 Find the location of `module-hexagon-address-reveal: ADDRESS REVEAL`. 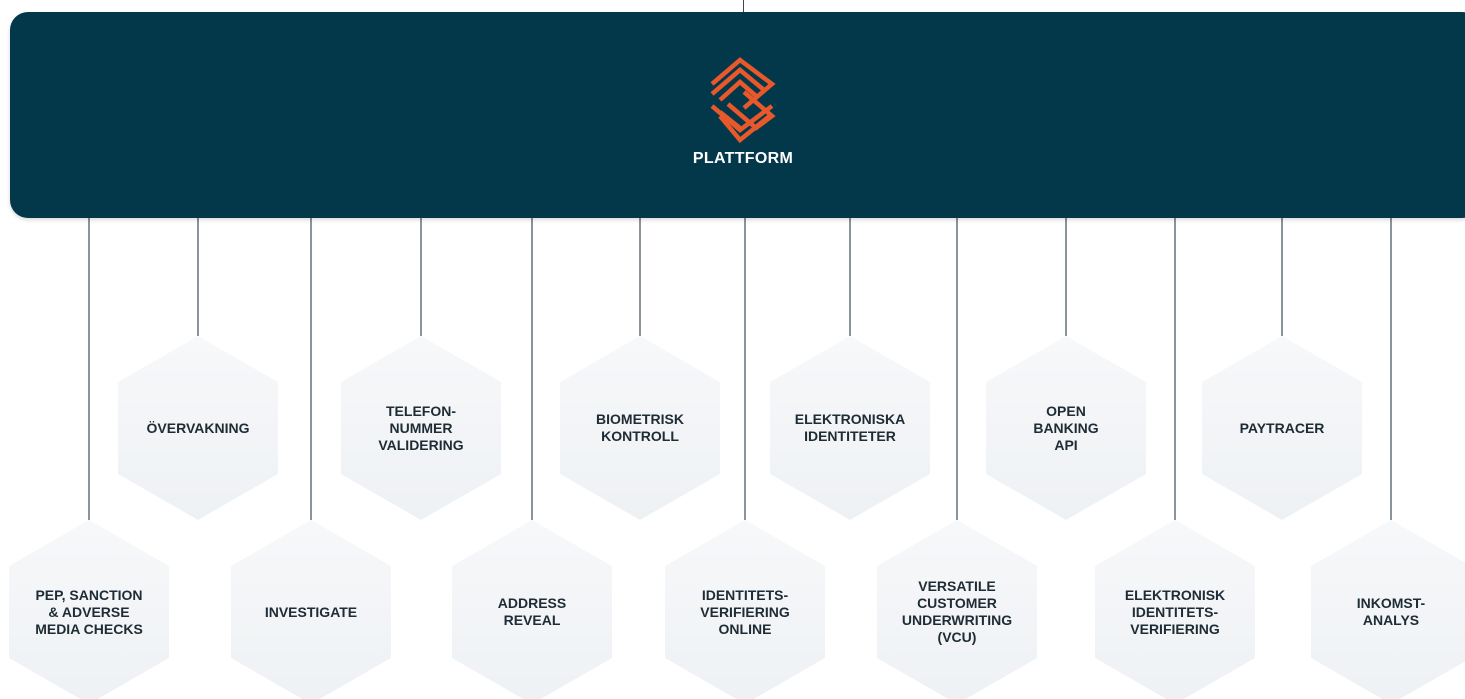

module-hexagon-address-reveal: ADDRESS REVEAL is located at coordinates (532, 609).